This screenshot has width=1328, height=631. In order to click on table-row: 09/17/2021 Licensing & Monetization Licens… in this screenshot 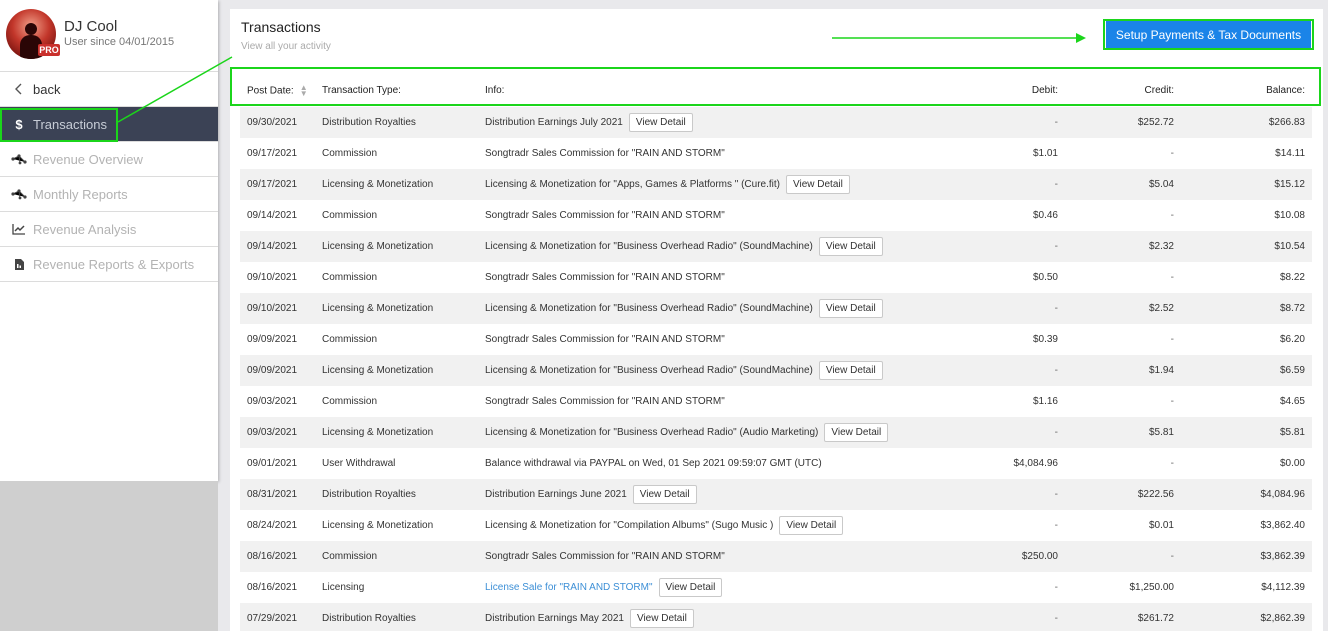, I will do `click(776, 184)`.